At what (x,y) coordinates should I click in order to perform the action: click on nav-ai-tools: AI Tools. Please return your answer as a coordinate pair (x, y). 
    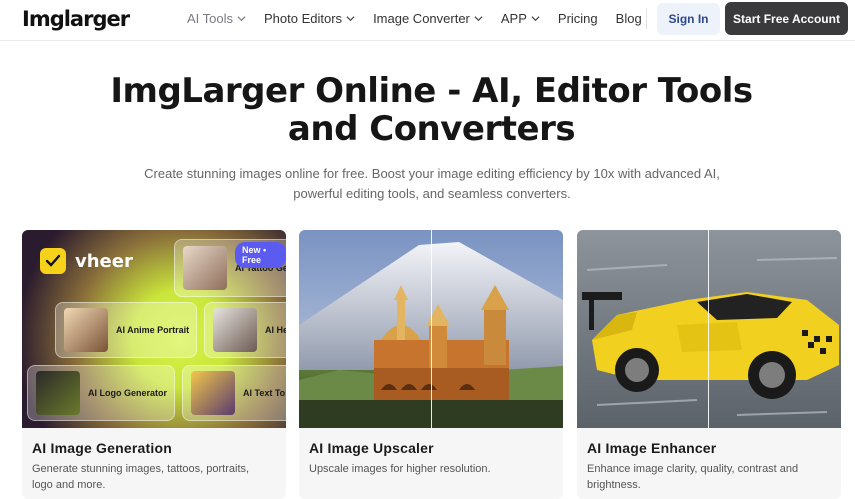
    Looking at the image, I should click on (216, 18).